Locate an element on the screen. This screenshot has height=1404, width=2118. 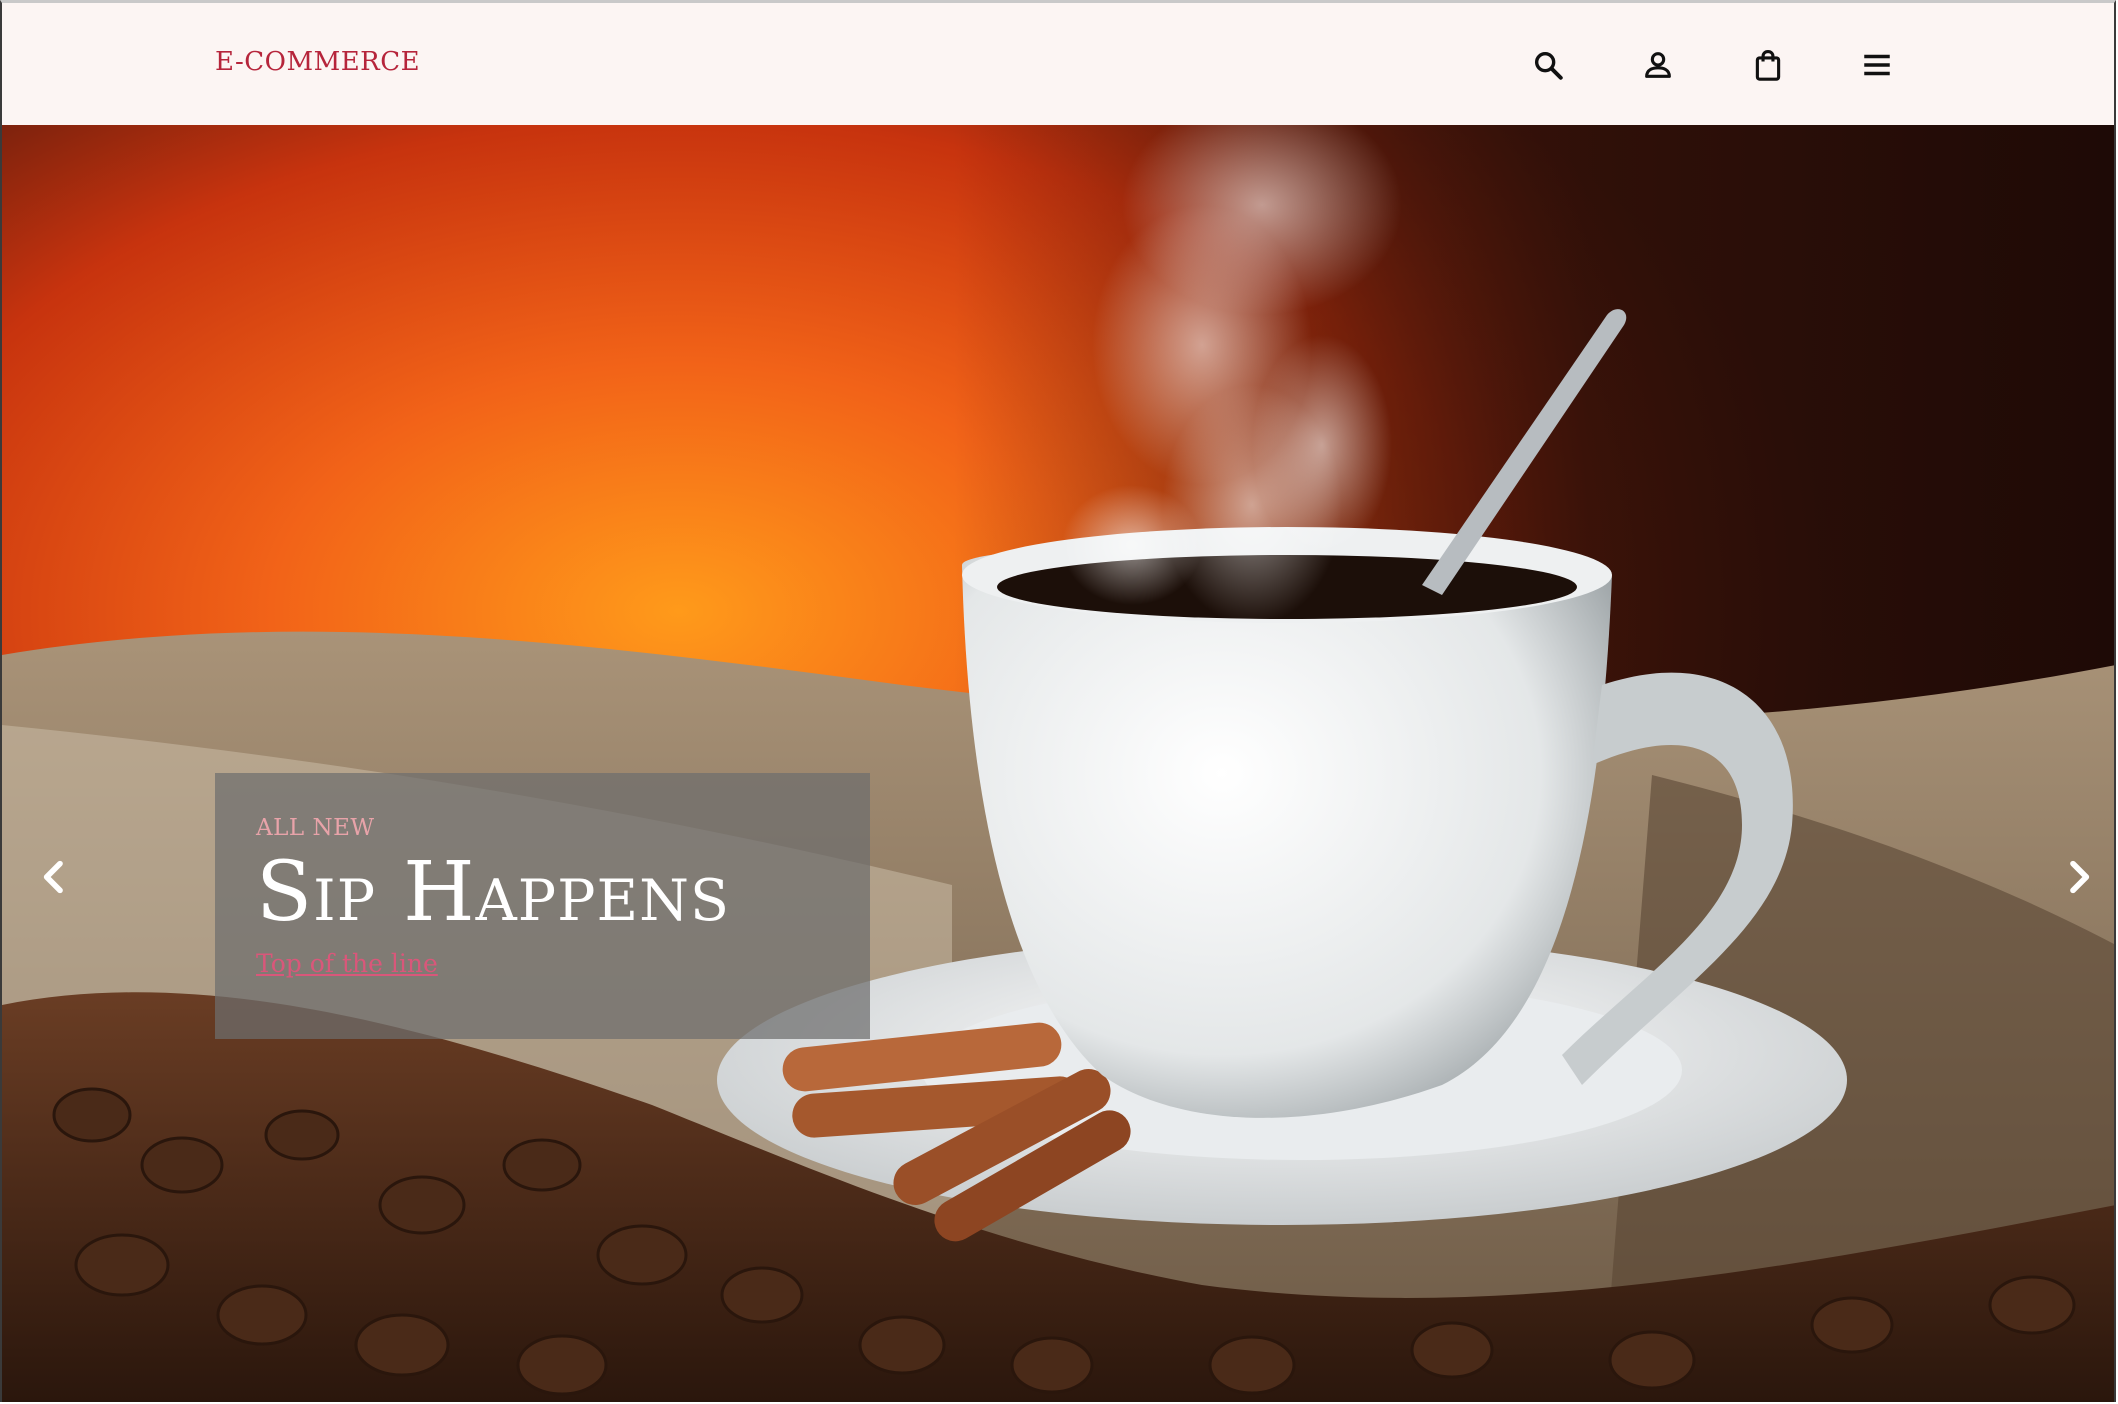
carousel-prev-button is located at coordinates (55, 877).